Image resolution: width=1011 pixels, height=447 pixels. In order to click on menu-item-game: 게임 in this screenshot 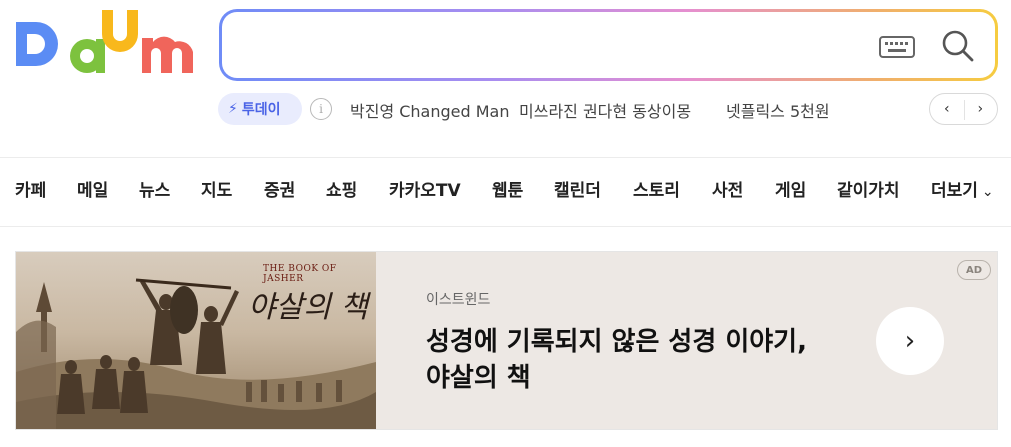, I will do `click(790, 188)`.